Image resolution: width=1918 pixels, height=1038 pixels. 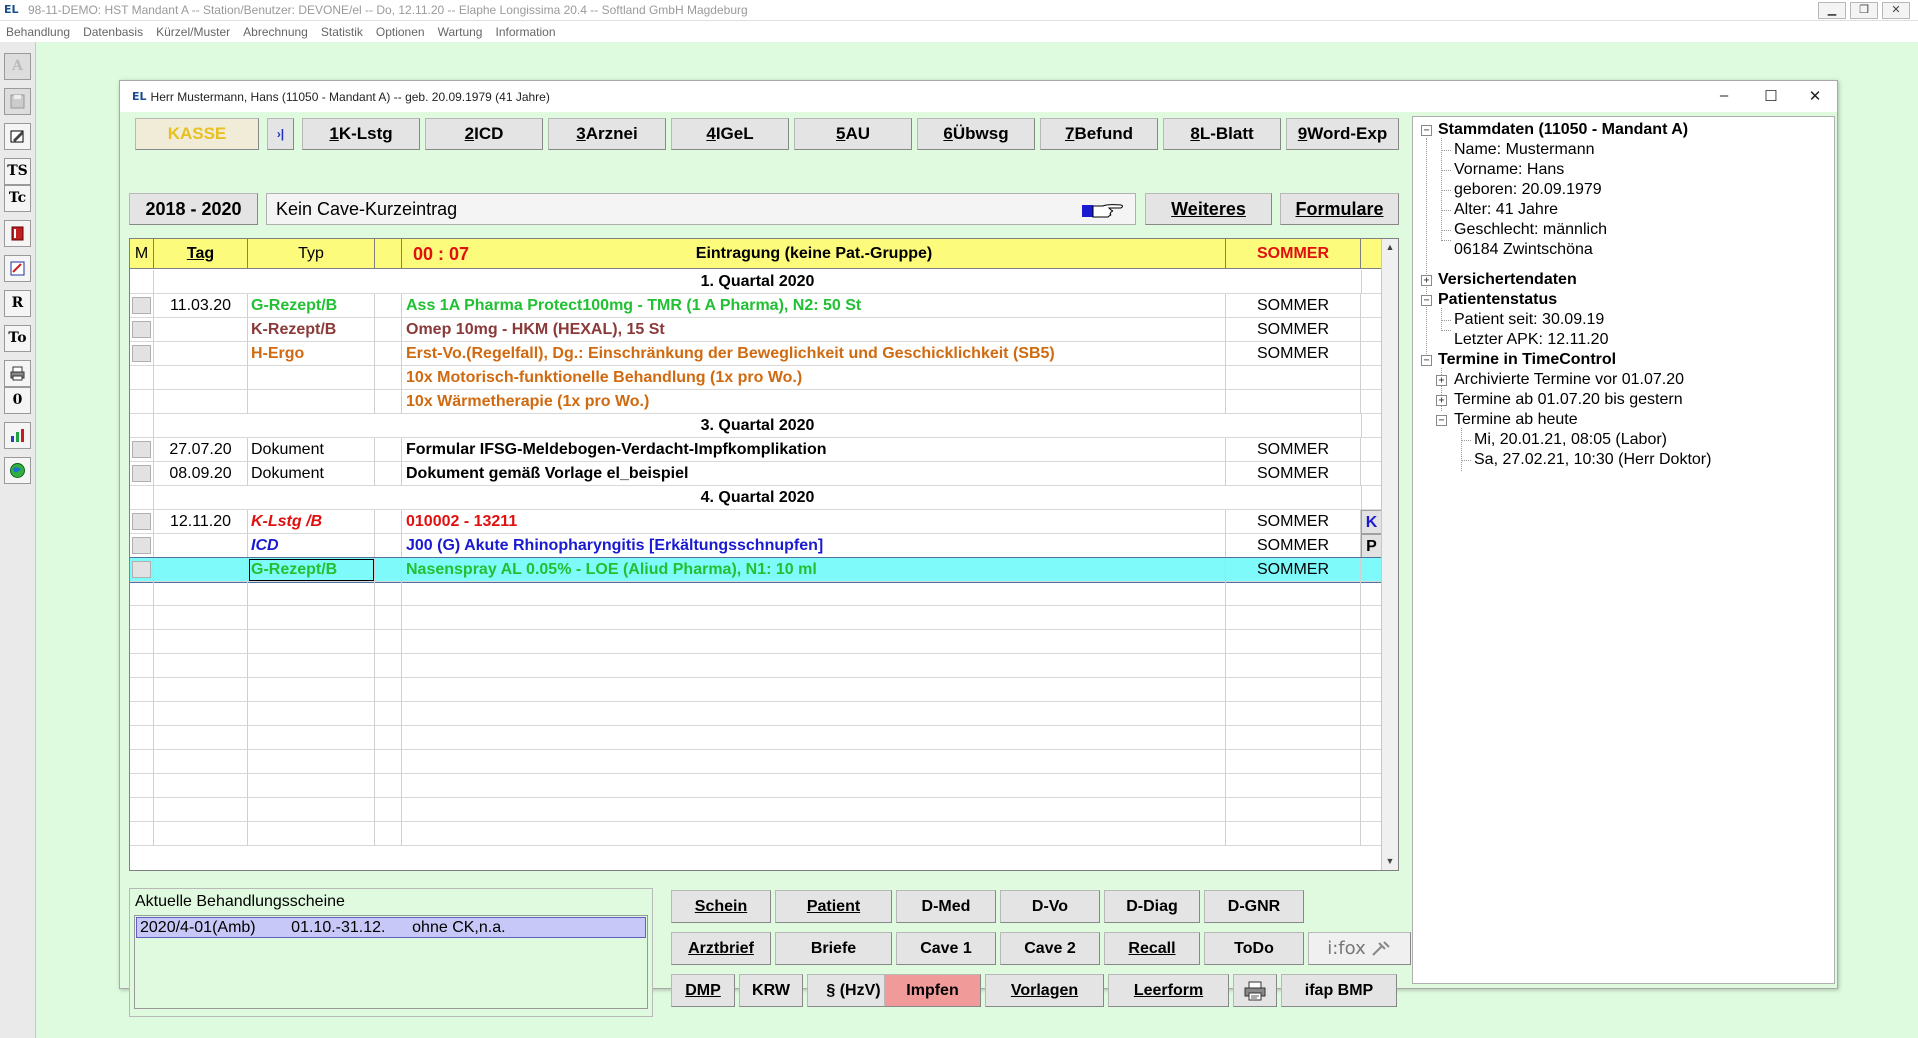 What do you see at coordinates (976, 134) in the screenshot?
I see `tab-uebwsg: 6 Übwsg` at bounding box center [976, 134].